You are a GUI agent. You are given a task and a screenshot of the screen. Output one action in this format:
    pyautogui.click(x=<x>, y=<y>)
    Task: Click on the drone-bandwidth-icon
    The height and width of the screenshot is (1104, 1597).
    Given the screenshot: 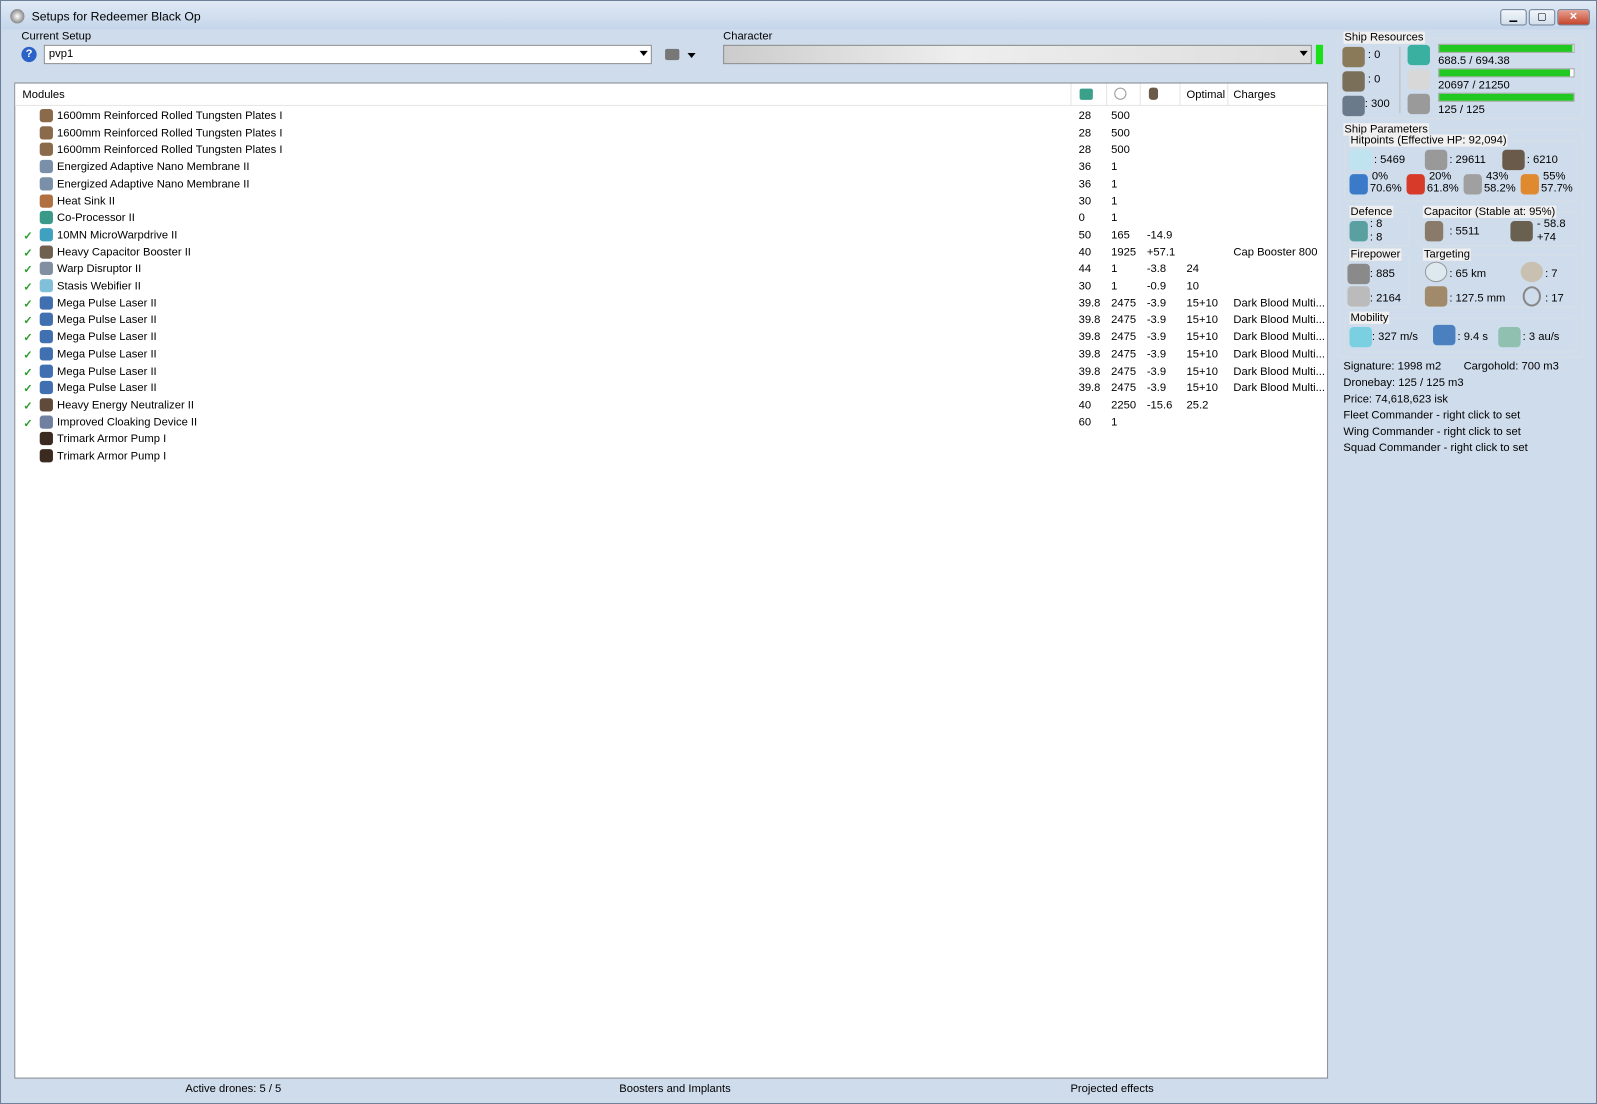 What is the action you would take?
    pyautogui.click(x=1418, y=104)
    